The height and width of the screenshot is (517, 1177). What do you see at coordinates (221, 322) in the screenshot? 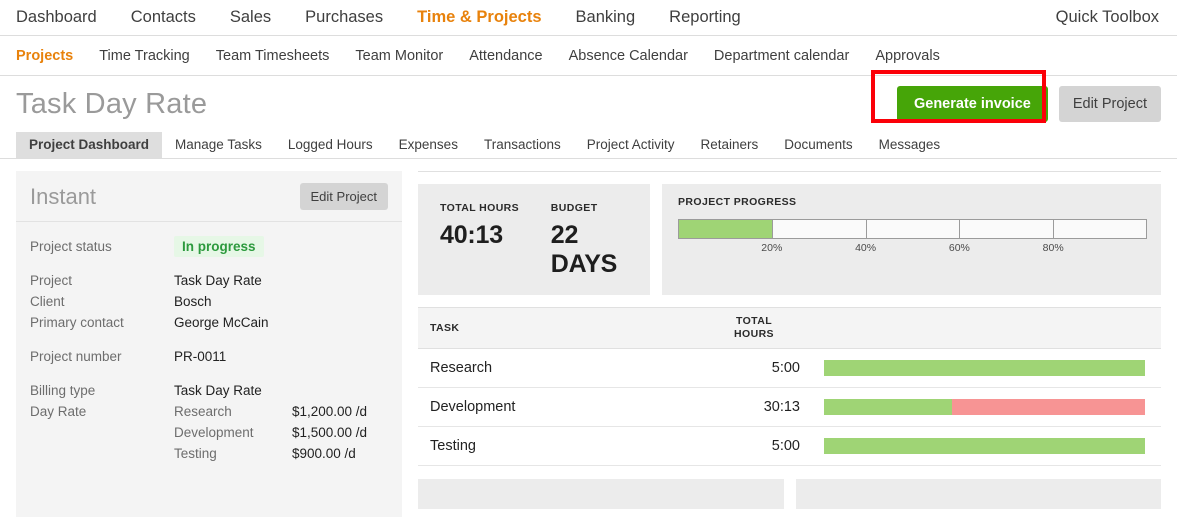
I see `primary-contact-value: George McCain` at bounding box center [221, 322].